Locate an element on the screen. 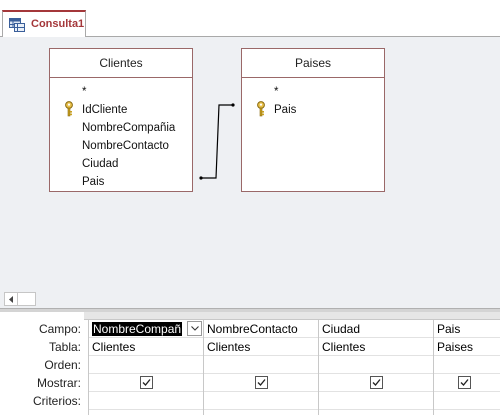  grid-column-selectors is located at coordinates (292, 316).